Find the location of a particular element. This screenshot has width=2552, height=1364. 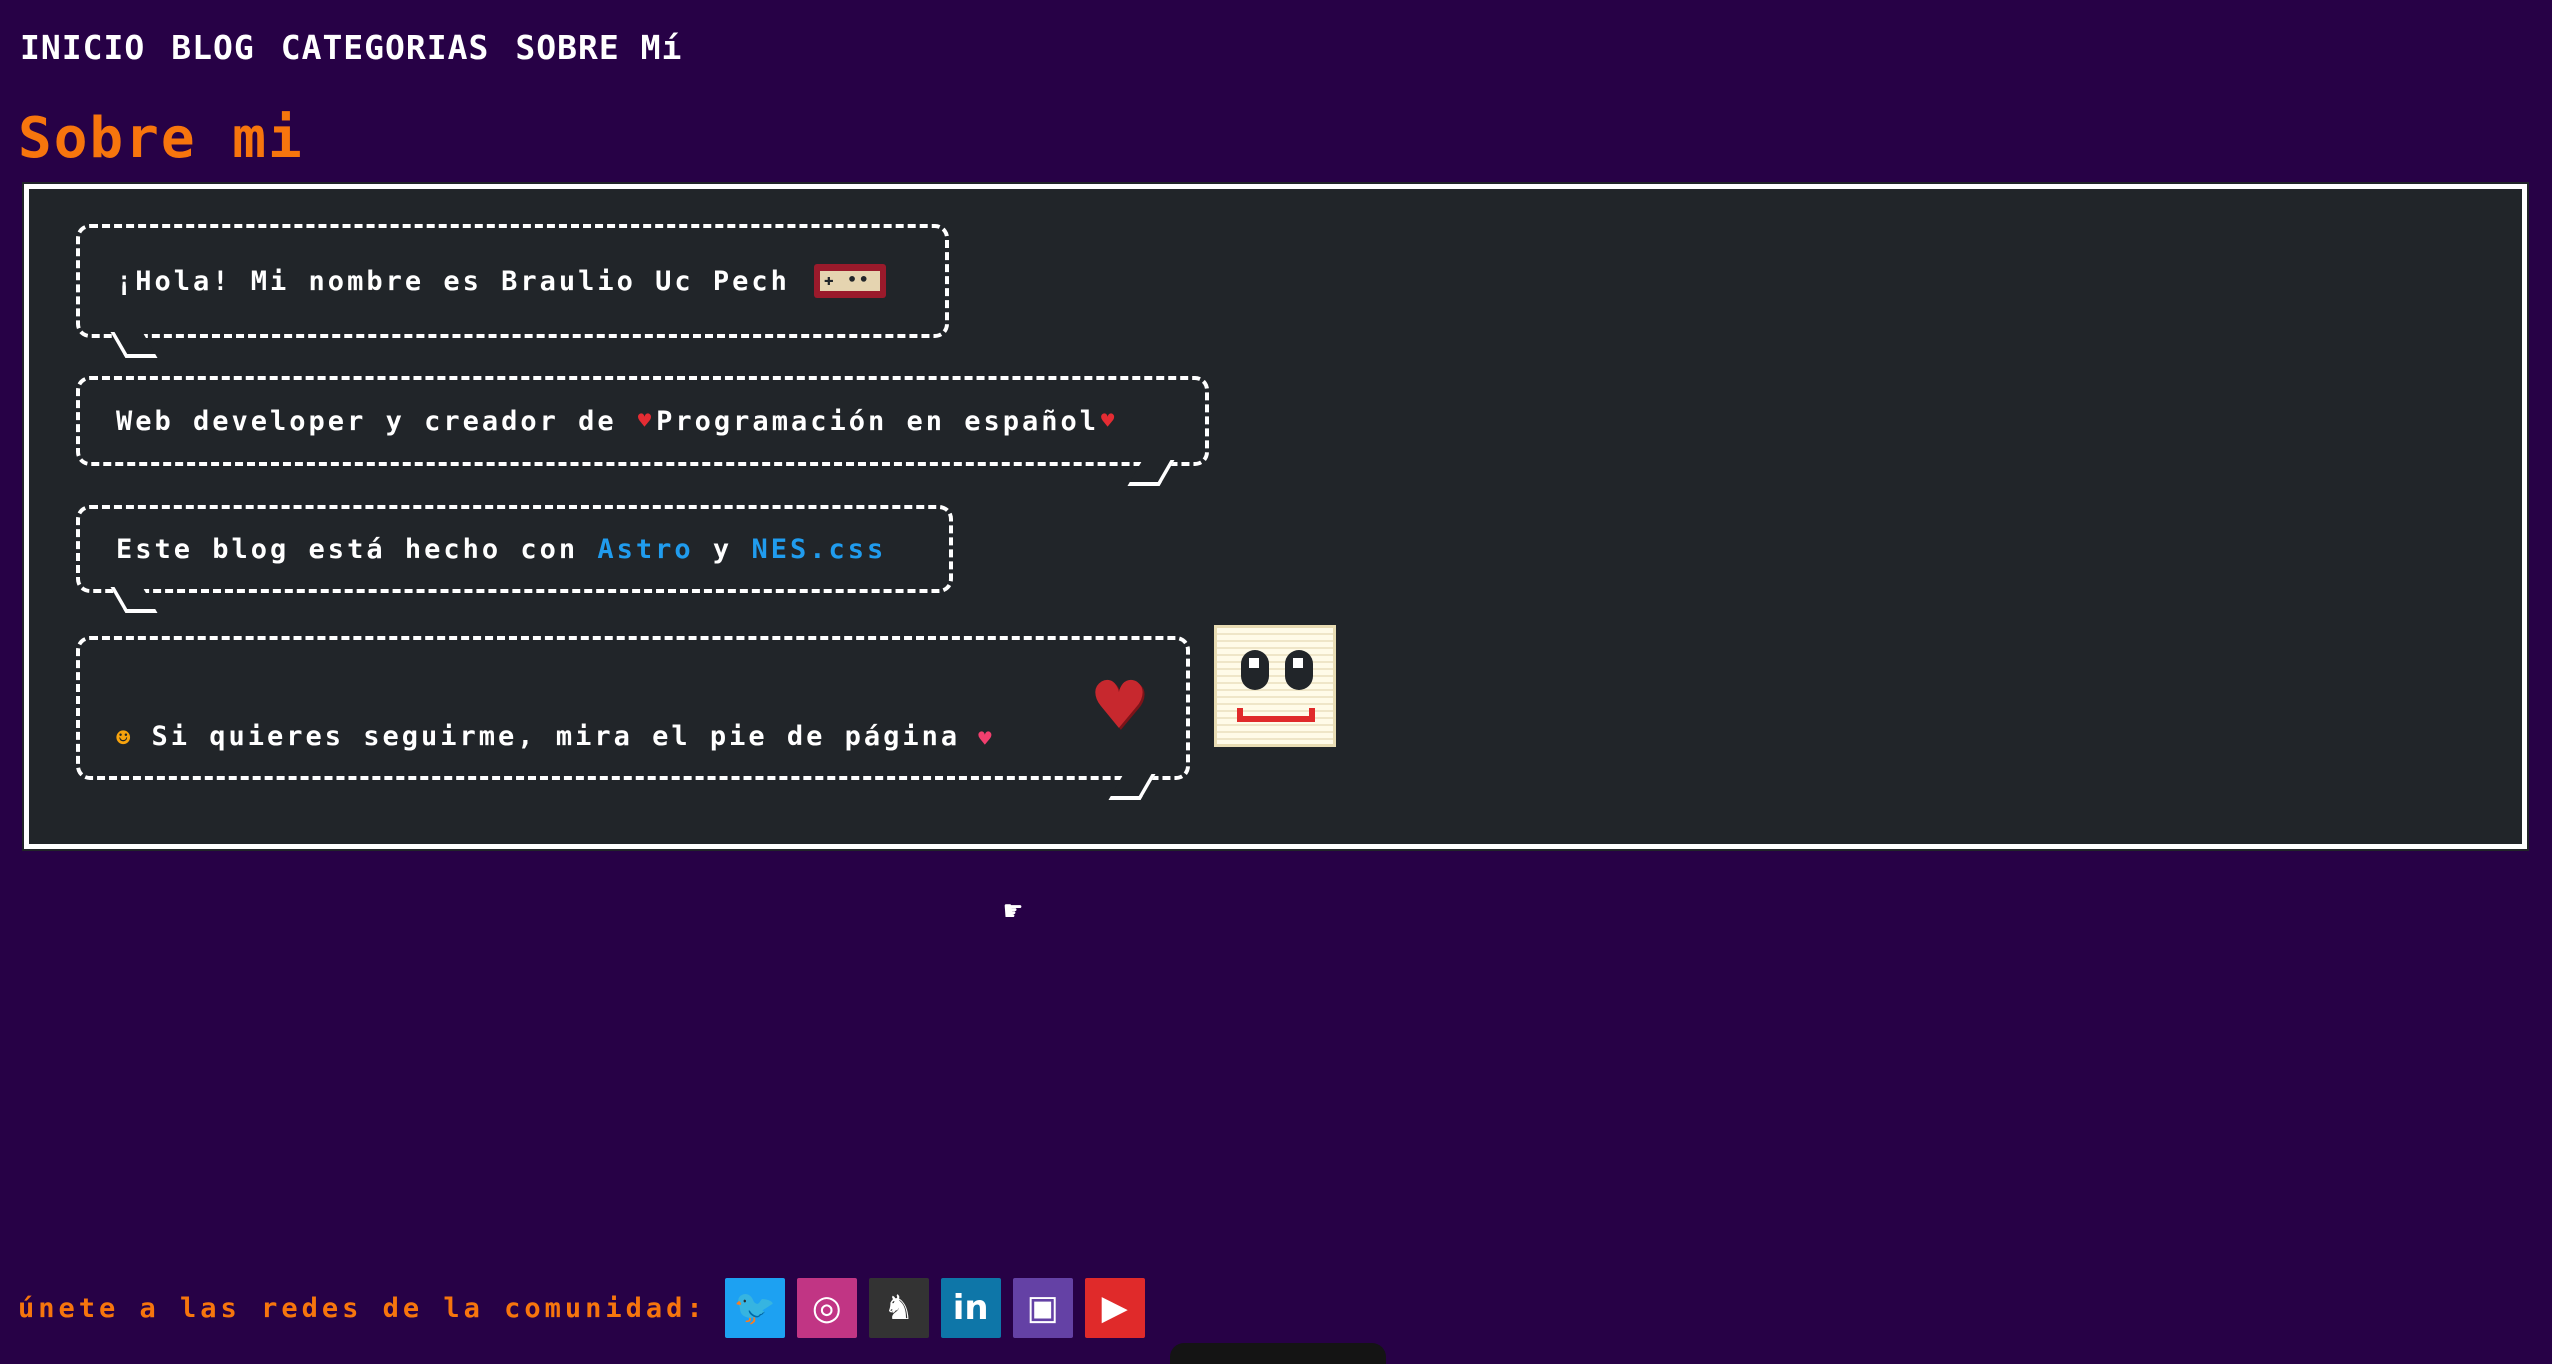

footer-label: únete a las redes de la comunidad: is located at coordinates (362, 1308).